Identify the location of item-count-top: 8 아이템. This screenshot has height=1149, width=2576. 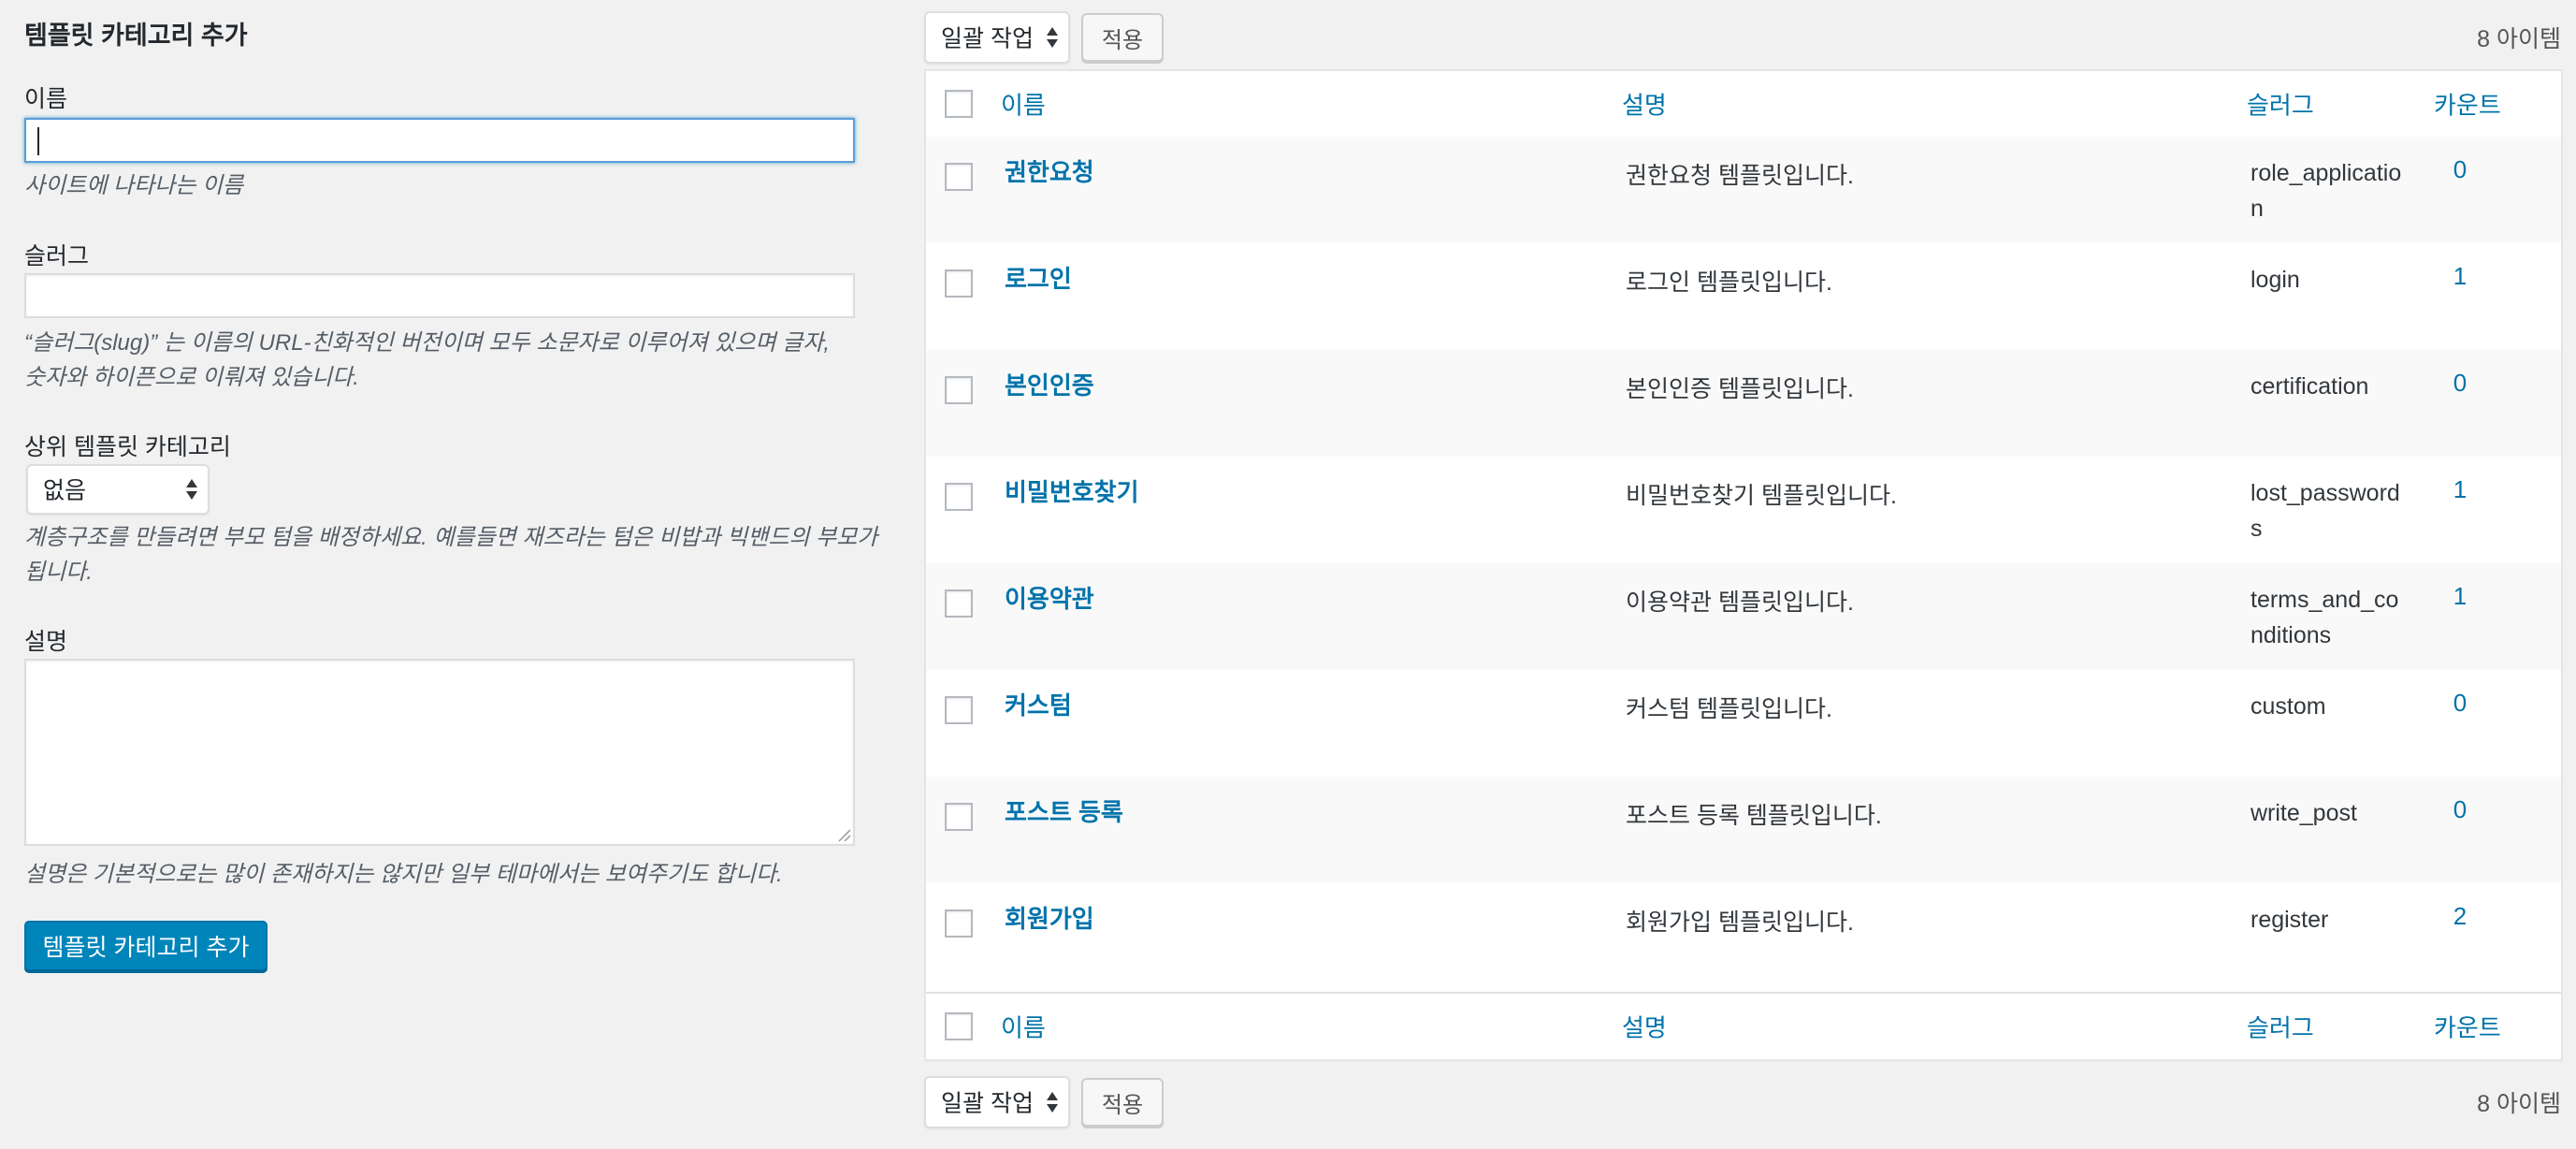
(2519, 39).